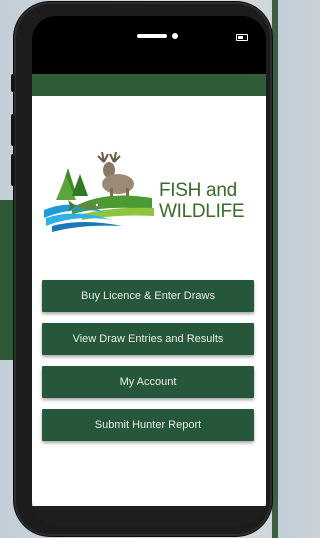  Describe the element at coordinates (13, 130) in the screenshot. I see `side-button-volume-up` at that location.